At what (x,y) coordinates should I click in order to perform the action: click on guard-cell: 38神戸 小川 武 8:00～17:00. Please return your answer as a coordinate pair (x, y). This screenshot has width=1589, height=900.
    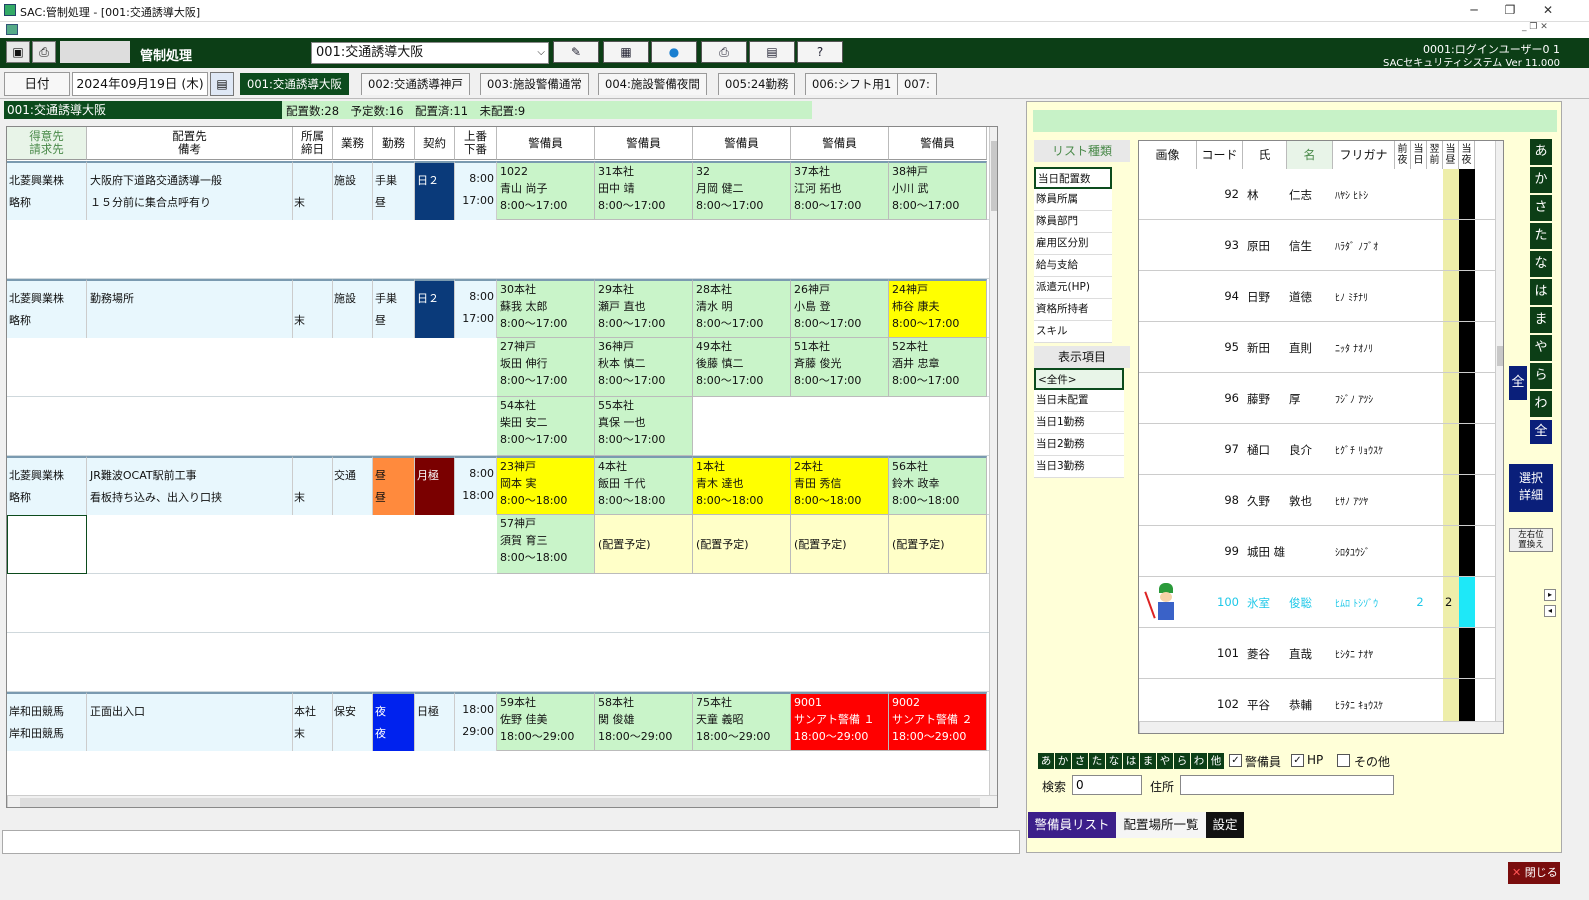
    Looking at the image, I should click on (938, 190).